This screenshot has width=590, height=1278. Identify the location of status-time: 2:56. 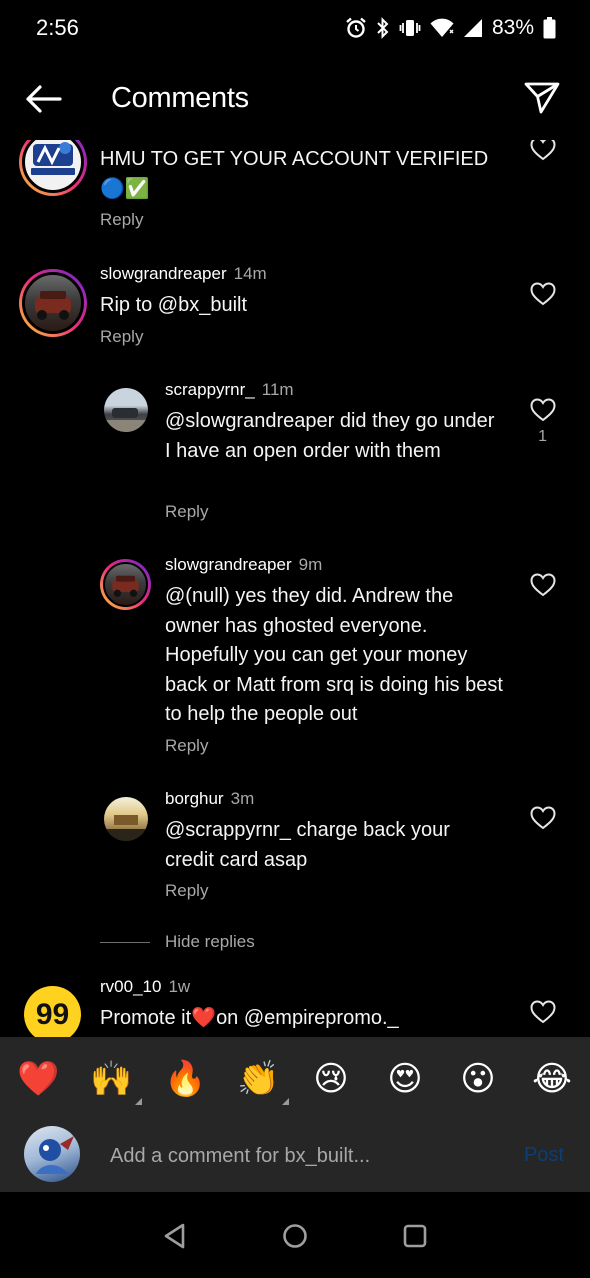
(57, 27).